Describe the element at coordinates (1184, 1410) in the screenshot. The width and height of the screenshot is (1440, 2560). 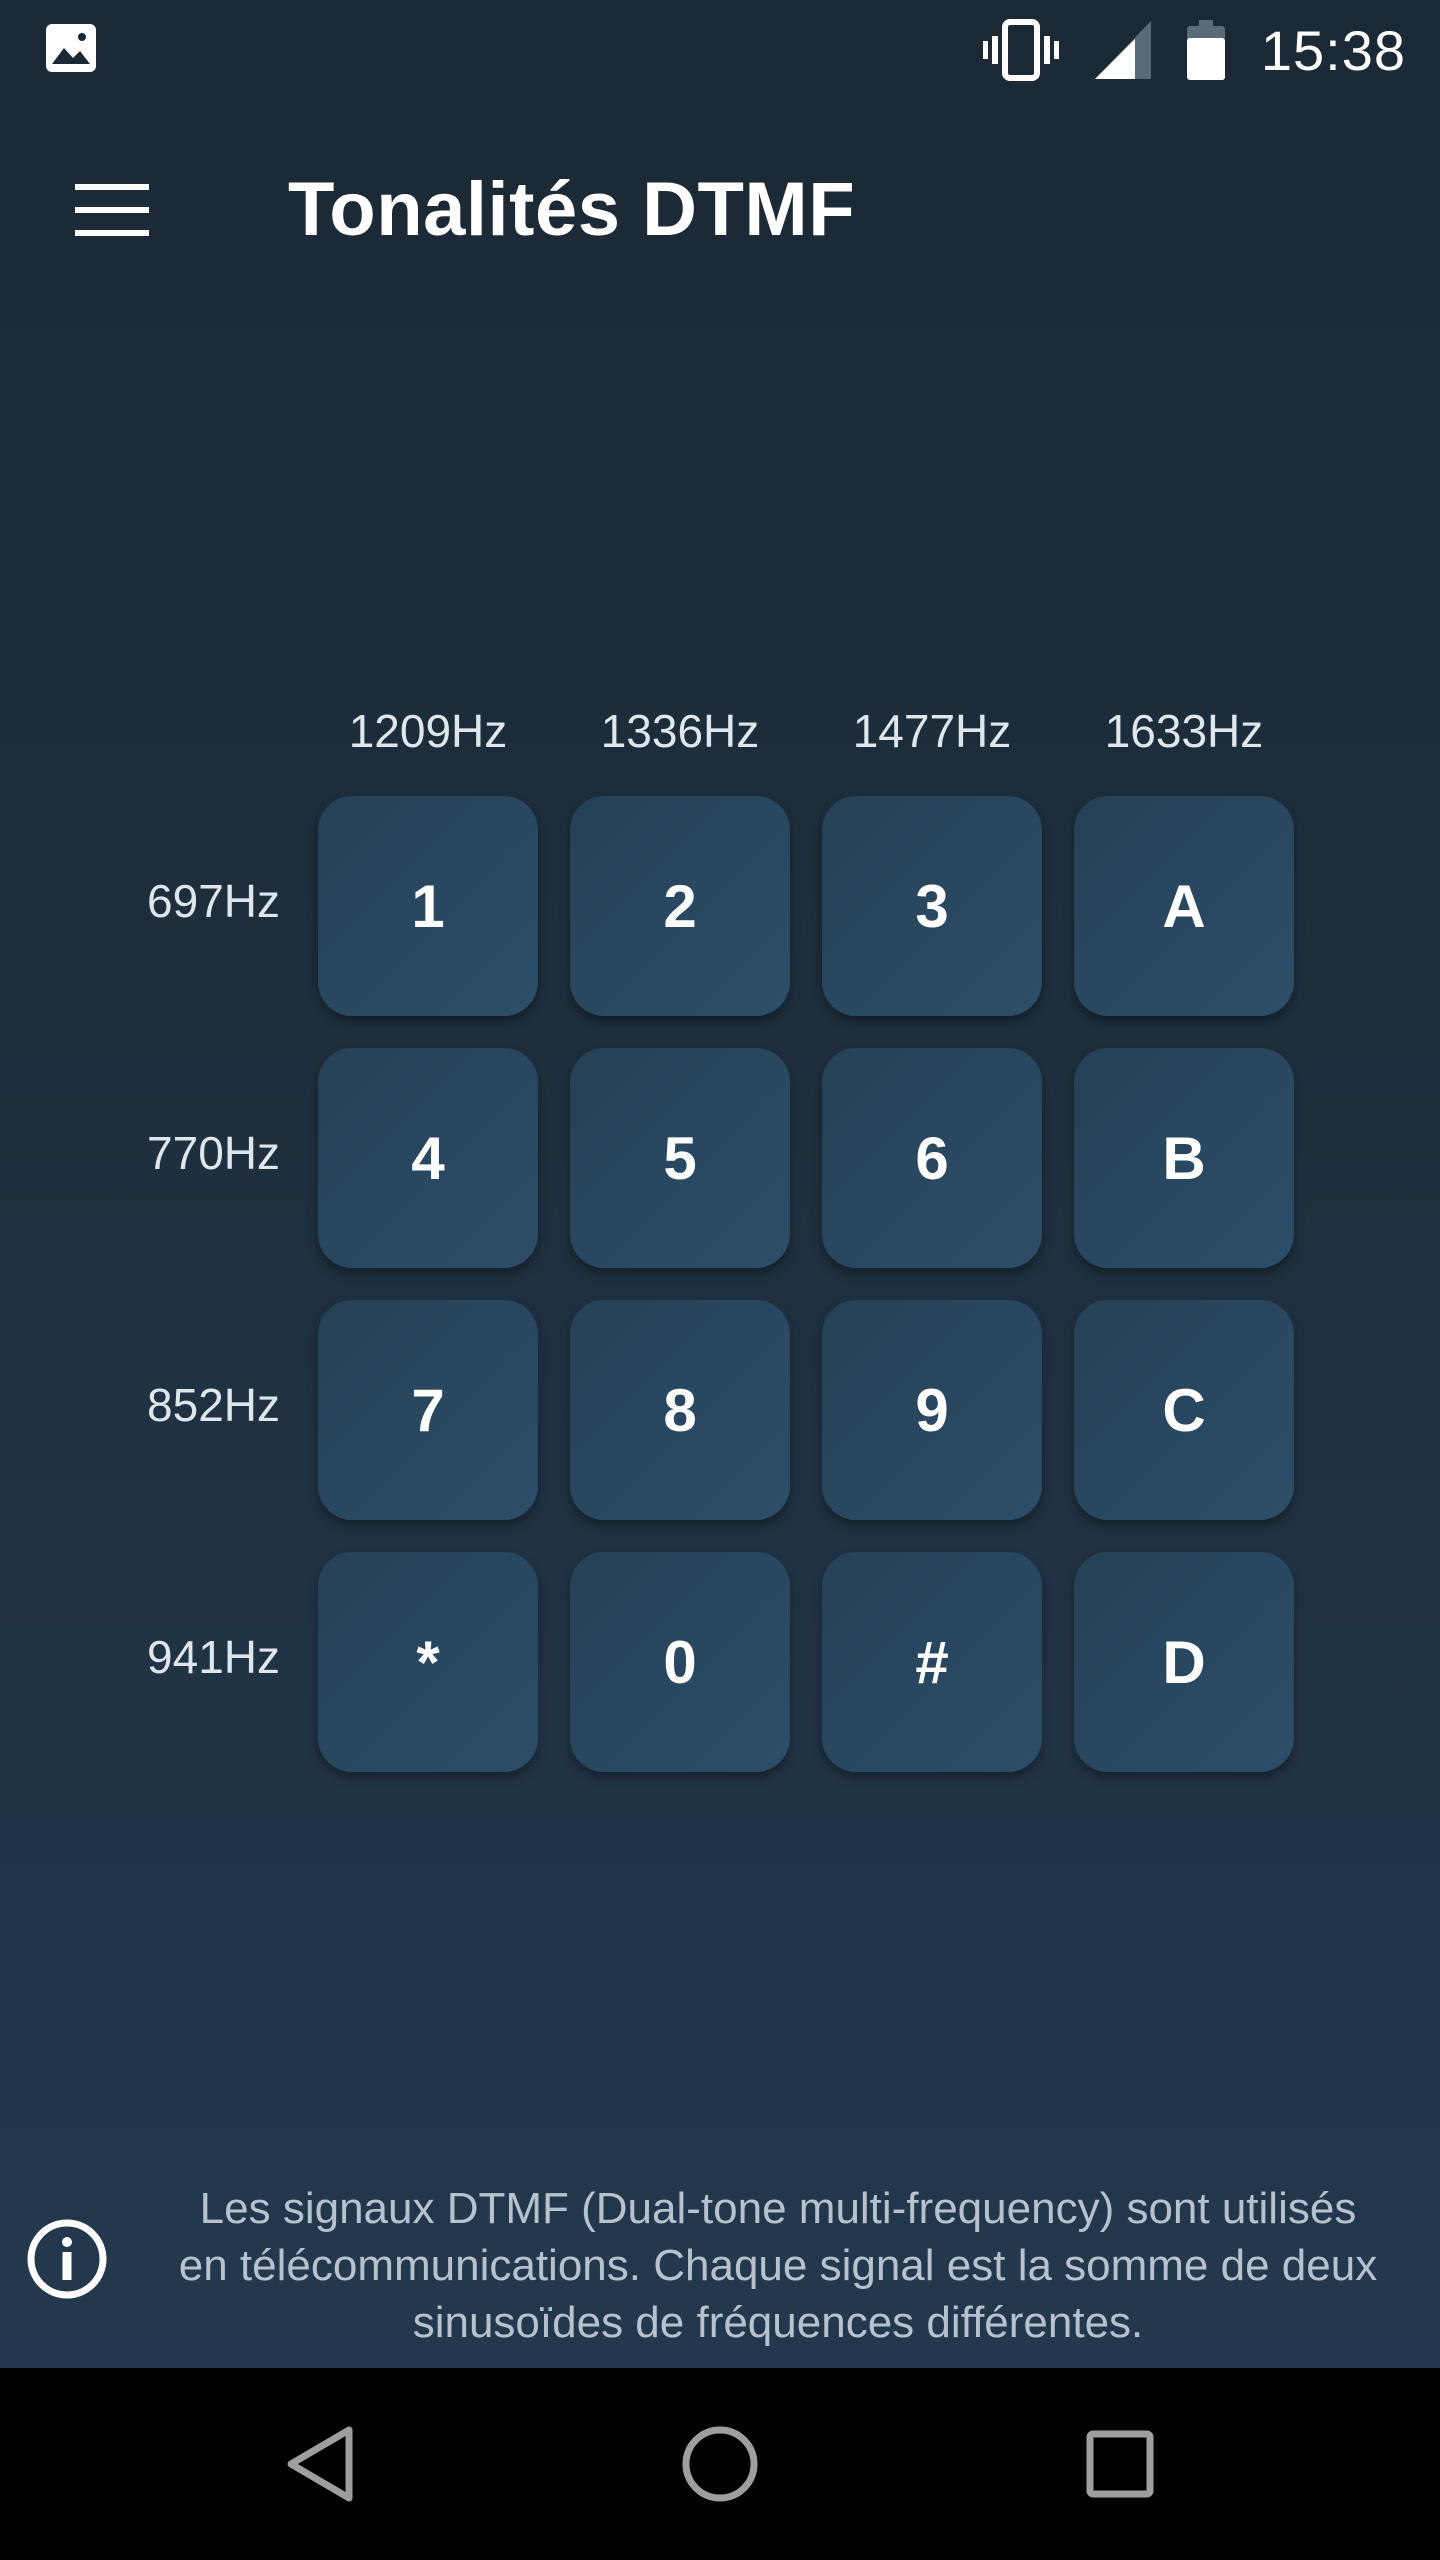
I see `key-c: C` at that location.